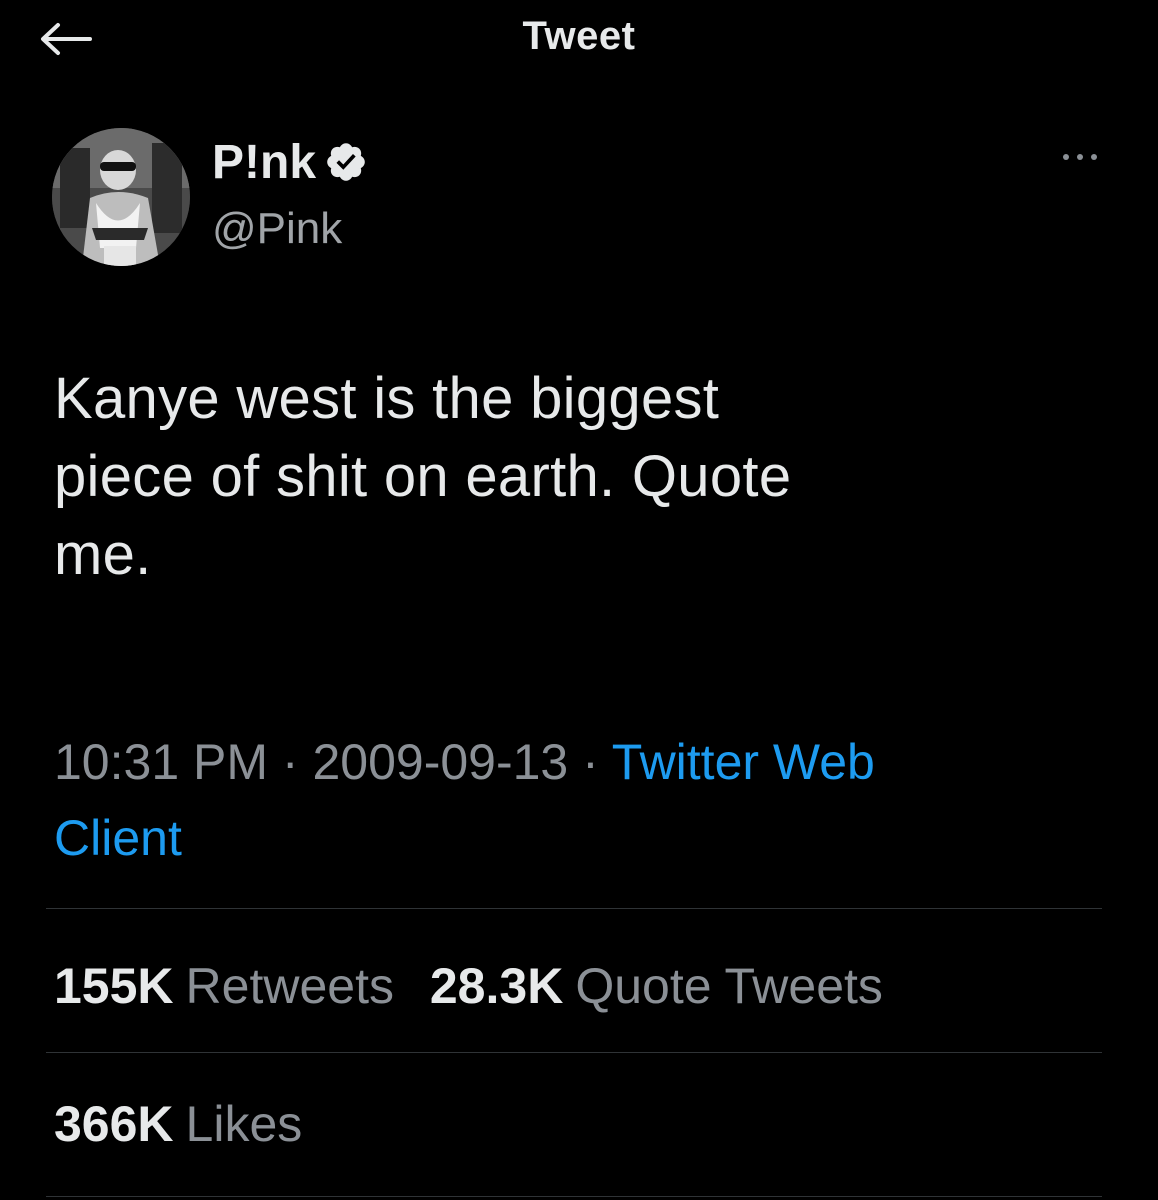 This screenshot has height=1200, width=1158. Describe the element at coordinates (114, 1124) in the screenshot. I see `likes-count: 366K` at that location.